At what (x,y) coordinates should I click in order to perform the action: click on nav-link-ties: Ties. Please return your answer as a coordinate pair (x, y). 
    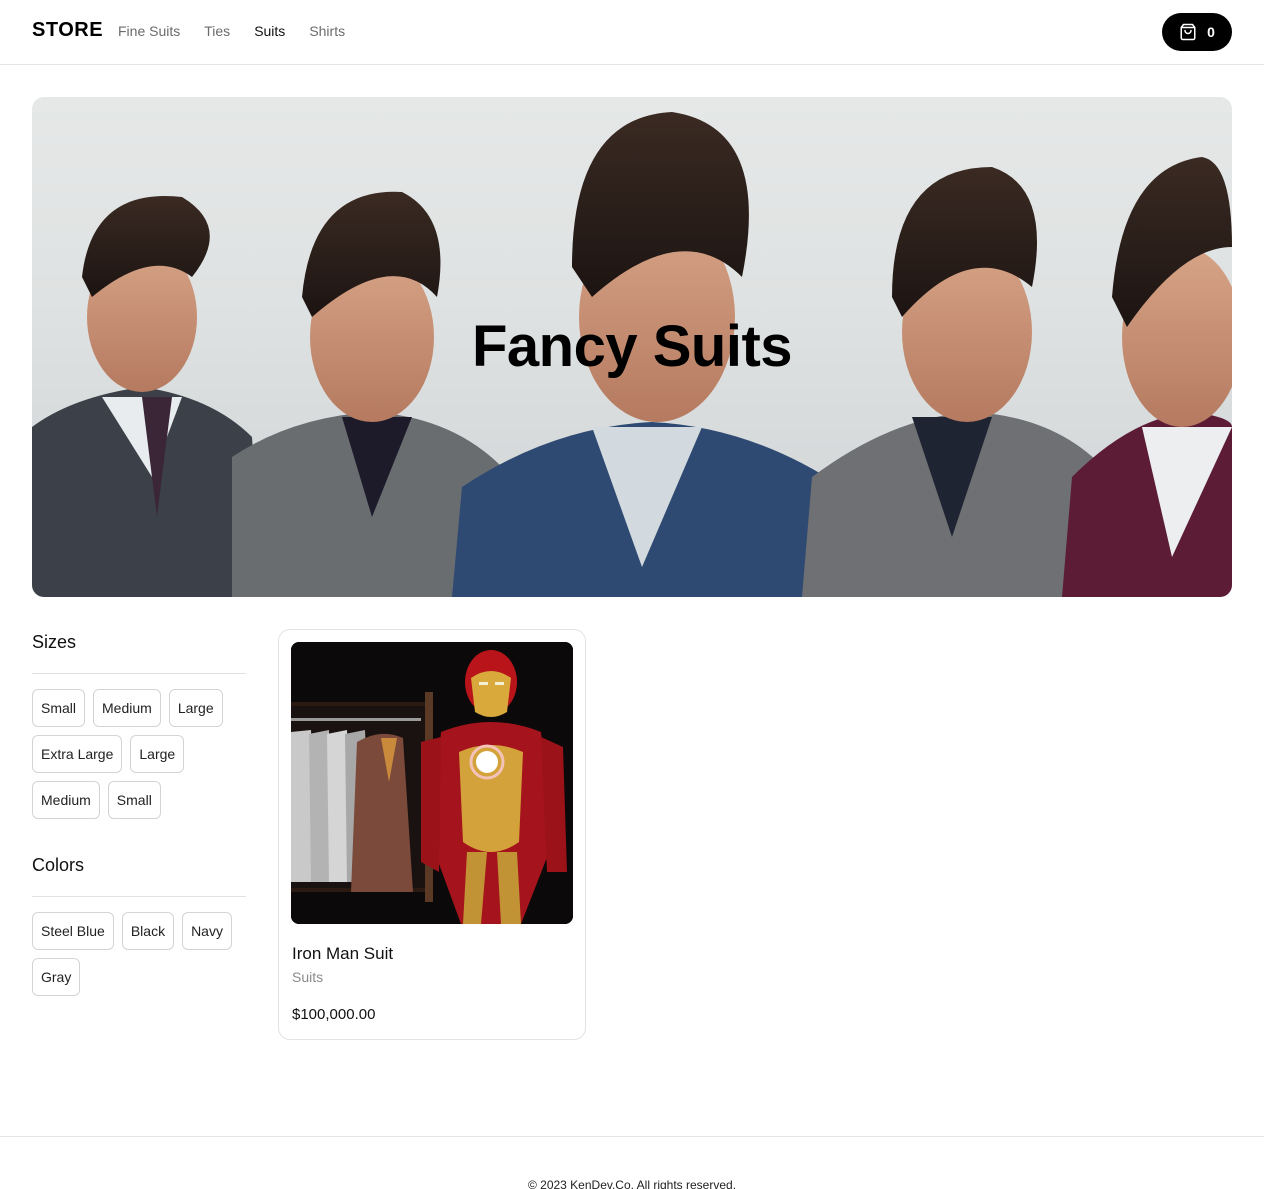
    Looking at the image, I should click on (217, 31).